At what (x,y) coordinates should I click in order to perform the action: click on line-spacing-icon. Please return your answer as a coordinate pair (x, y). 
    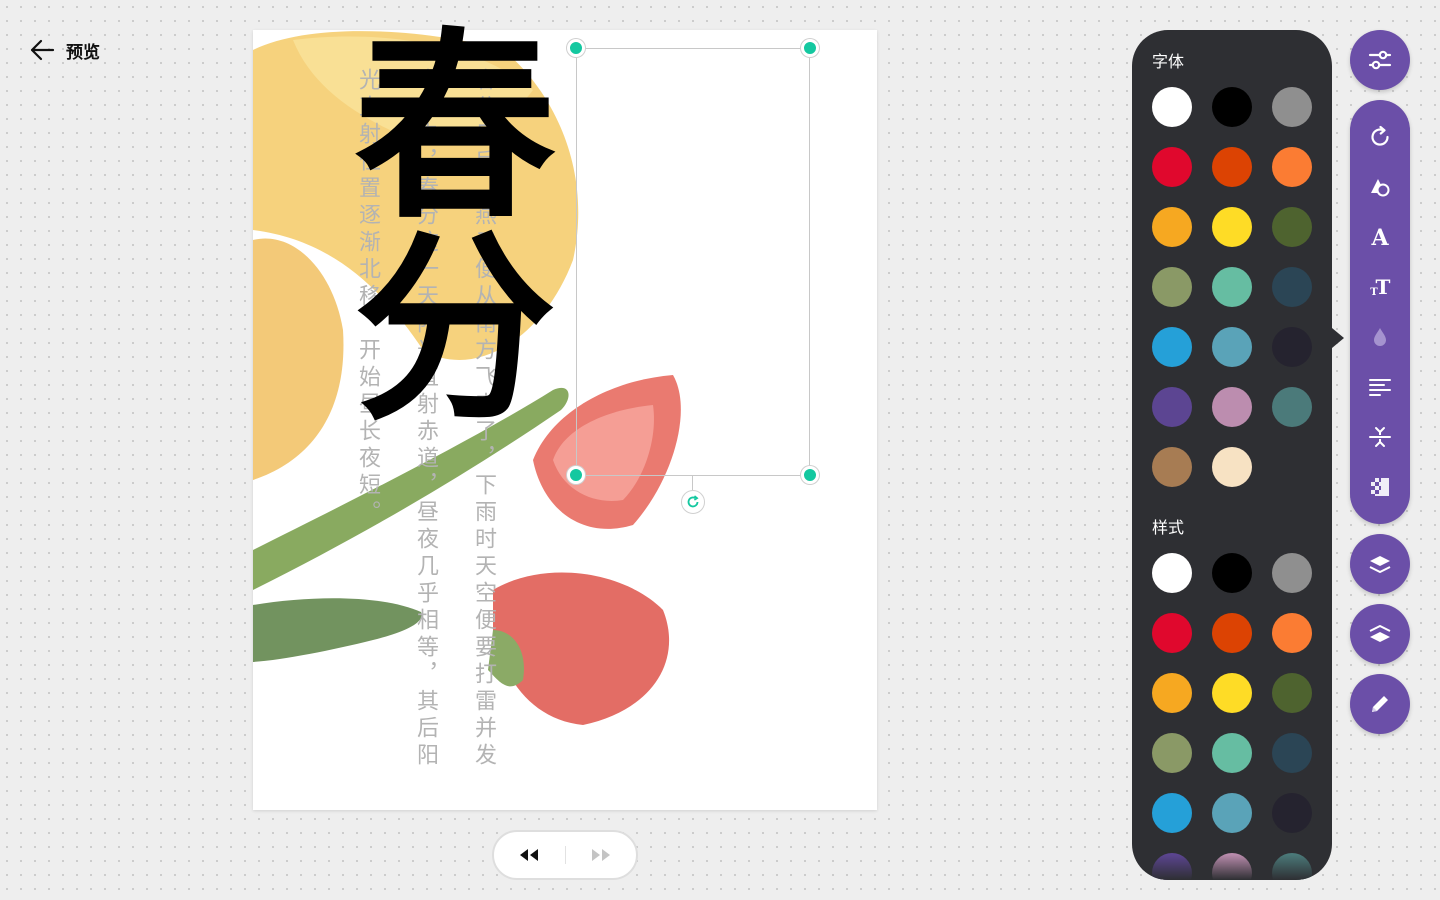
    Looking at the image, I should click on (1380, 437).